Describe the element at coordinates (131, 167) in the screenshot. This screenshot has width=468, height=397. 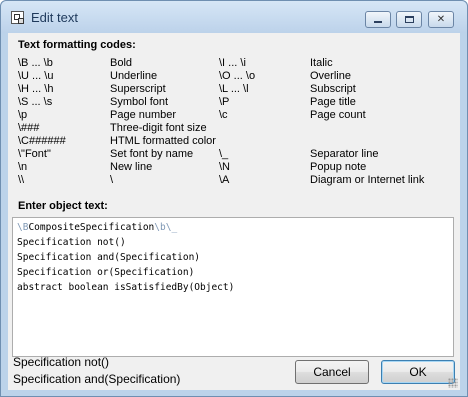
I see `description-cell: New line` at that location.